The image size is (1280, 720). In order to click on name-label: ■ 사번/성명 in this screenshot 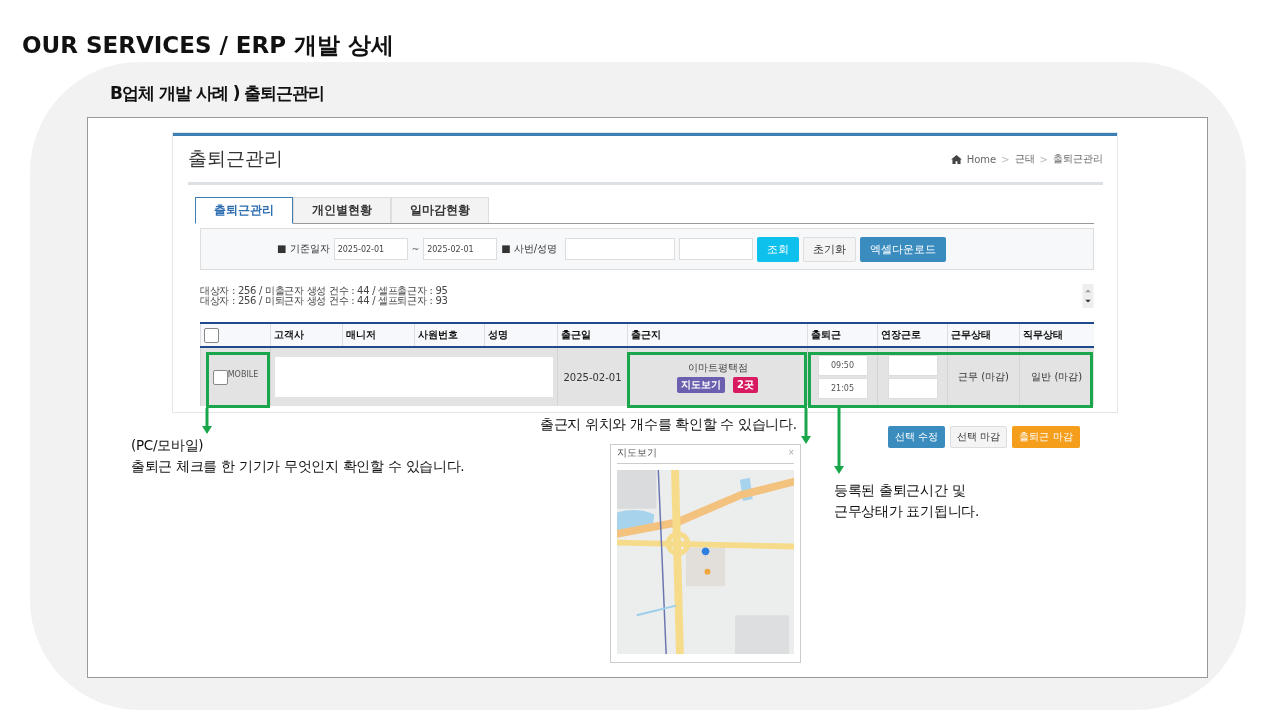, I will do `click(529, 249)`.